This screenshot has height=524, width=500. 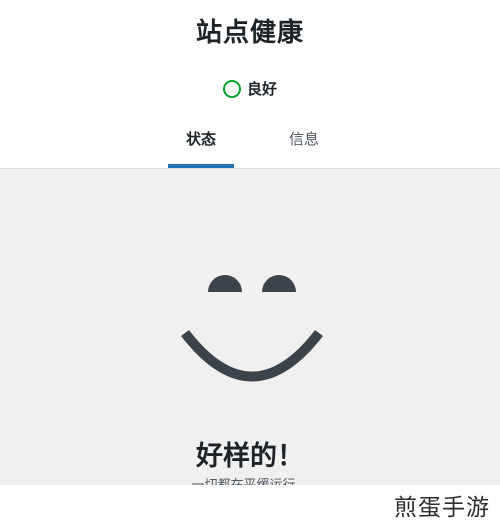 I want to click on left-eye, so click(x=225, y=283).